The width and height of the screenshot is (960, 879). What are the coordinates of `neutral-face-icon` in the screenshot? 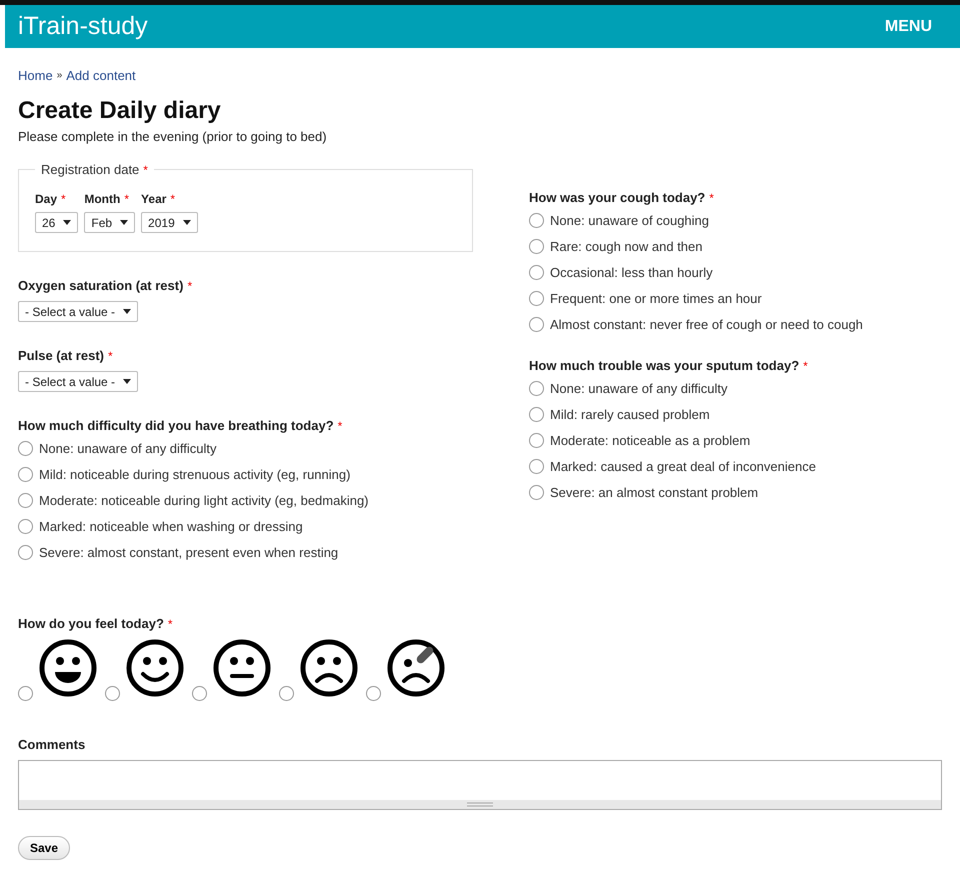 It's located at (242, 668).